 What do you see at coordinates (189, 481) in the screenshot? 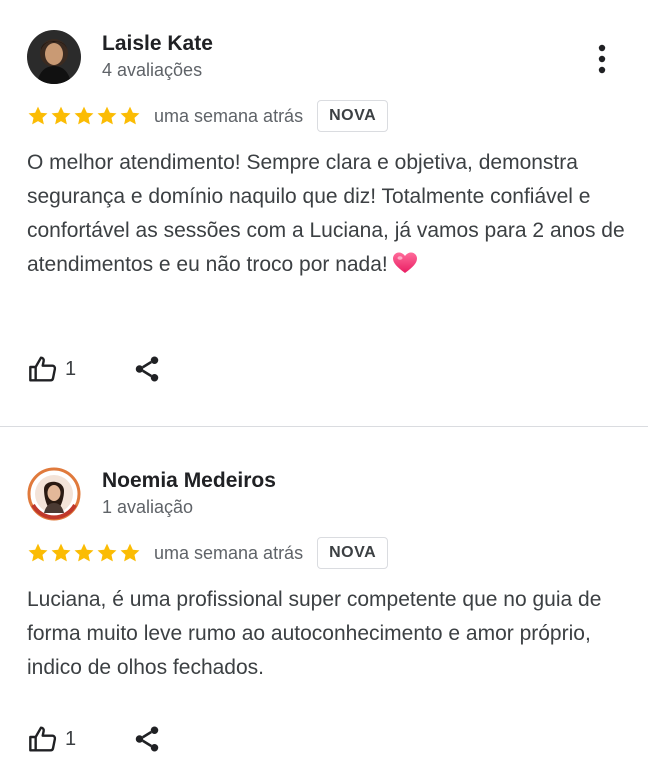
I see `reviewer-name: Noemia Medeiros` at bounding box center [189, 481].